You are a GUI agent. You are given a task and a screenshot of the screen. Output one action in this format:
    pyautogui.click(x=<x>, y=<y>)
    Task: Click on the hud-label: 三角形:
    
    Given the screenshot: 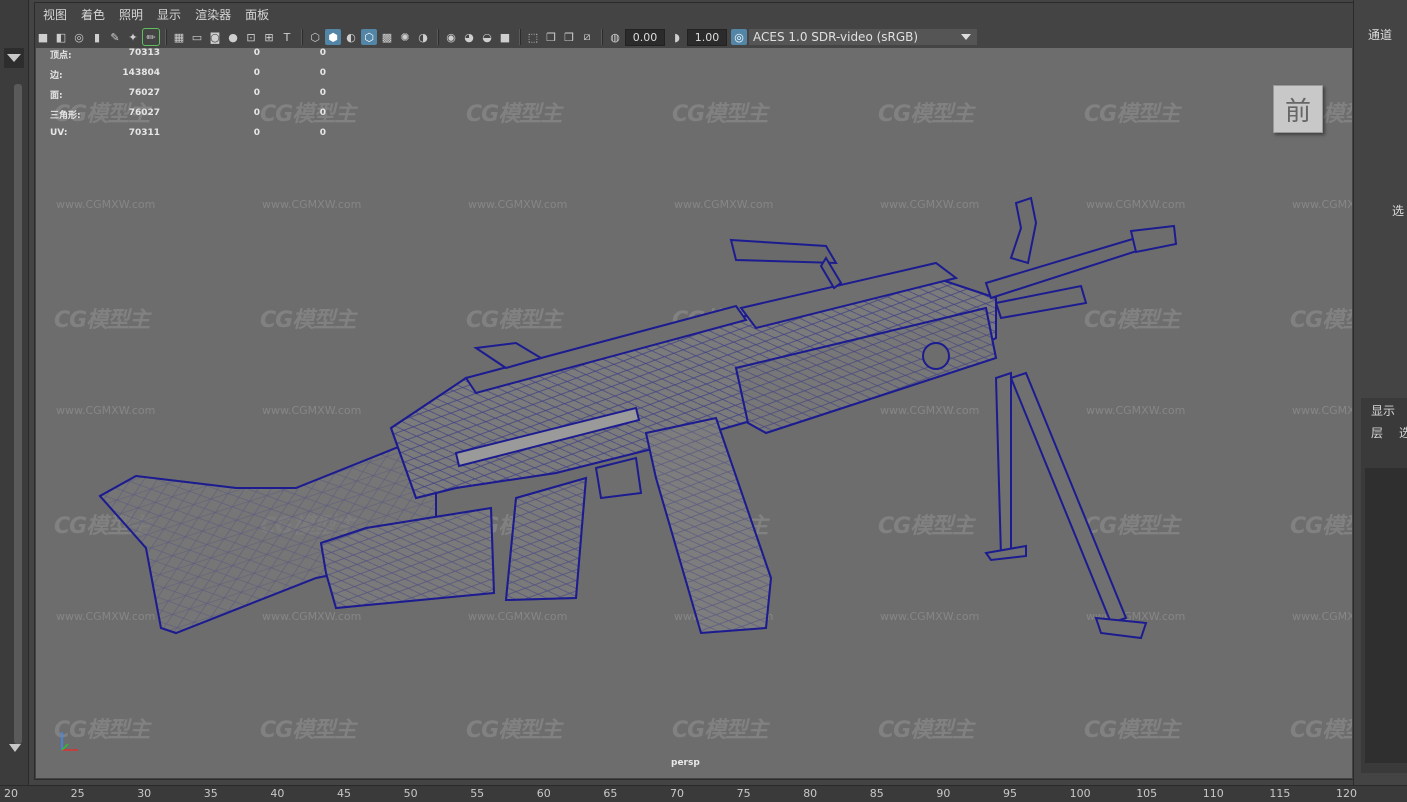 What is the action you would take?
    pyautogui.click(x=65, y=116)
    